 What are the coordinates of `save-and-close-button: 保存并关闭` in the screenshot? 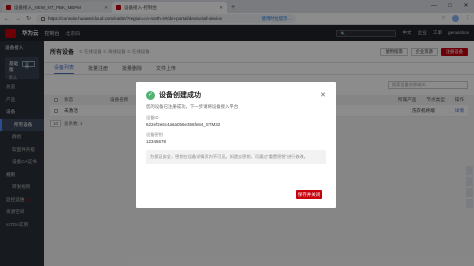 It's located at (309, 194).